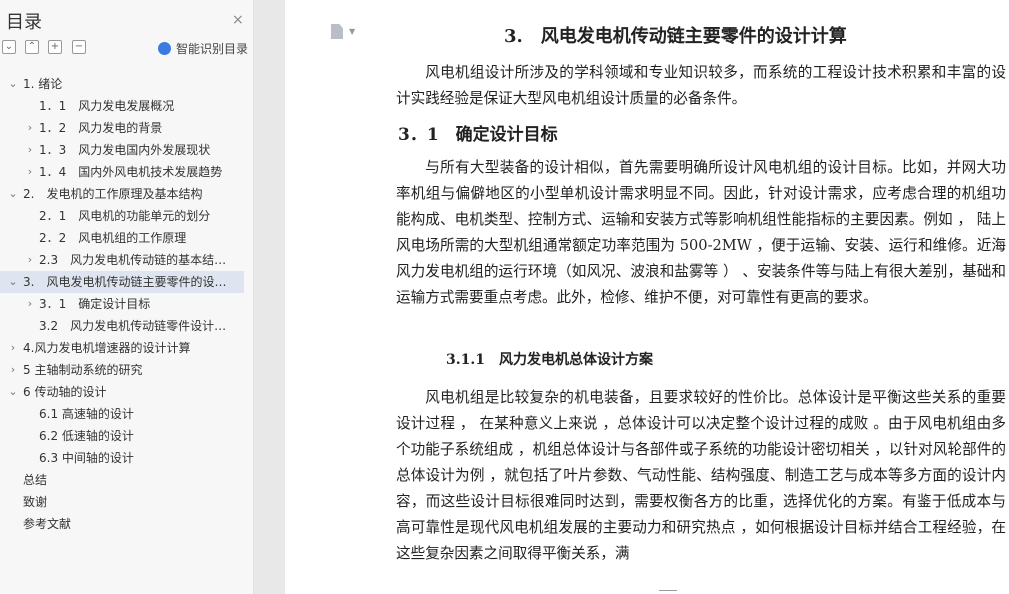 This screenshot has width=1009, height=594. Describe the element at coordinates (337, 31) in the screenshot. I see `document-icon` at that location.